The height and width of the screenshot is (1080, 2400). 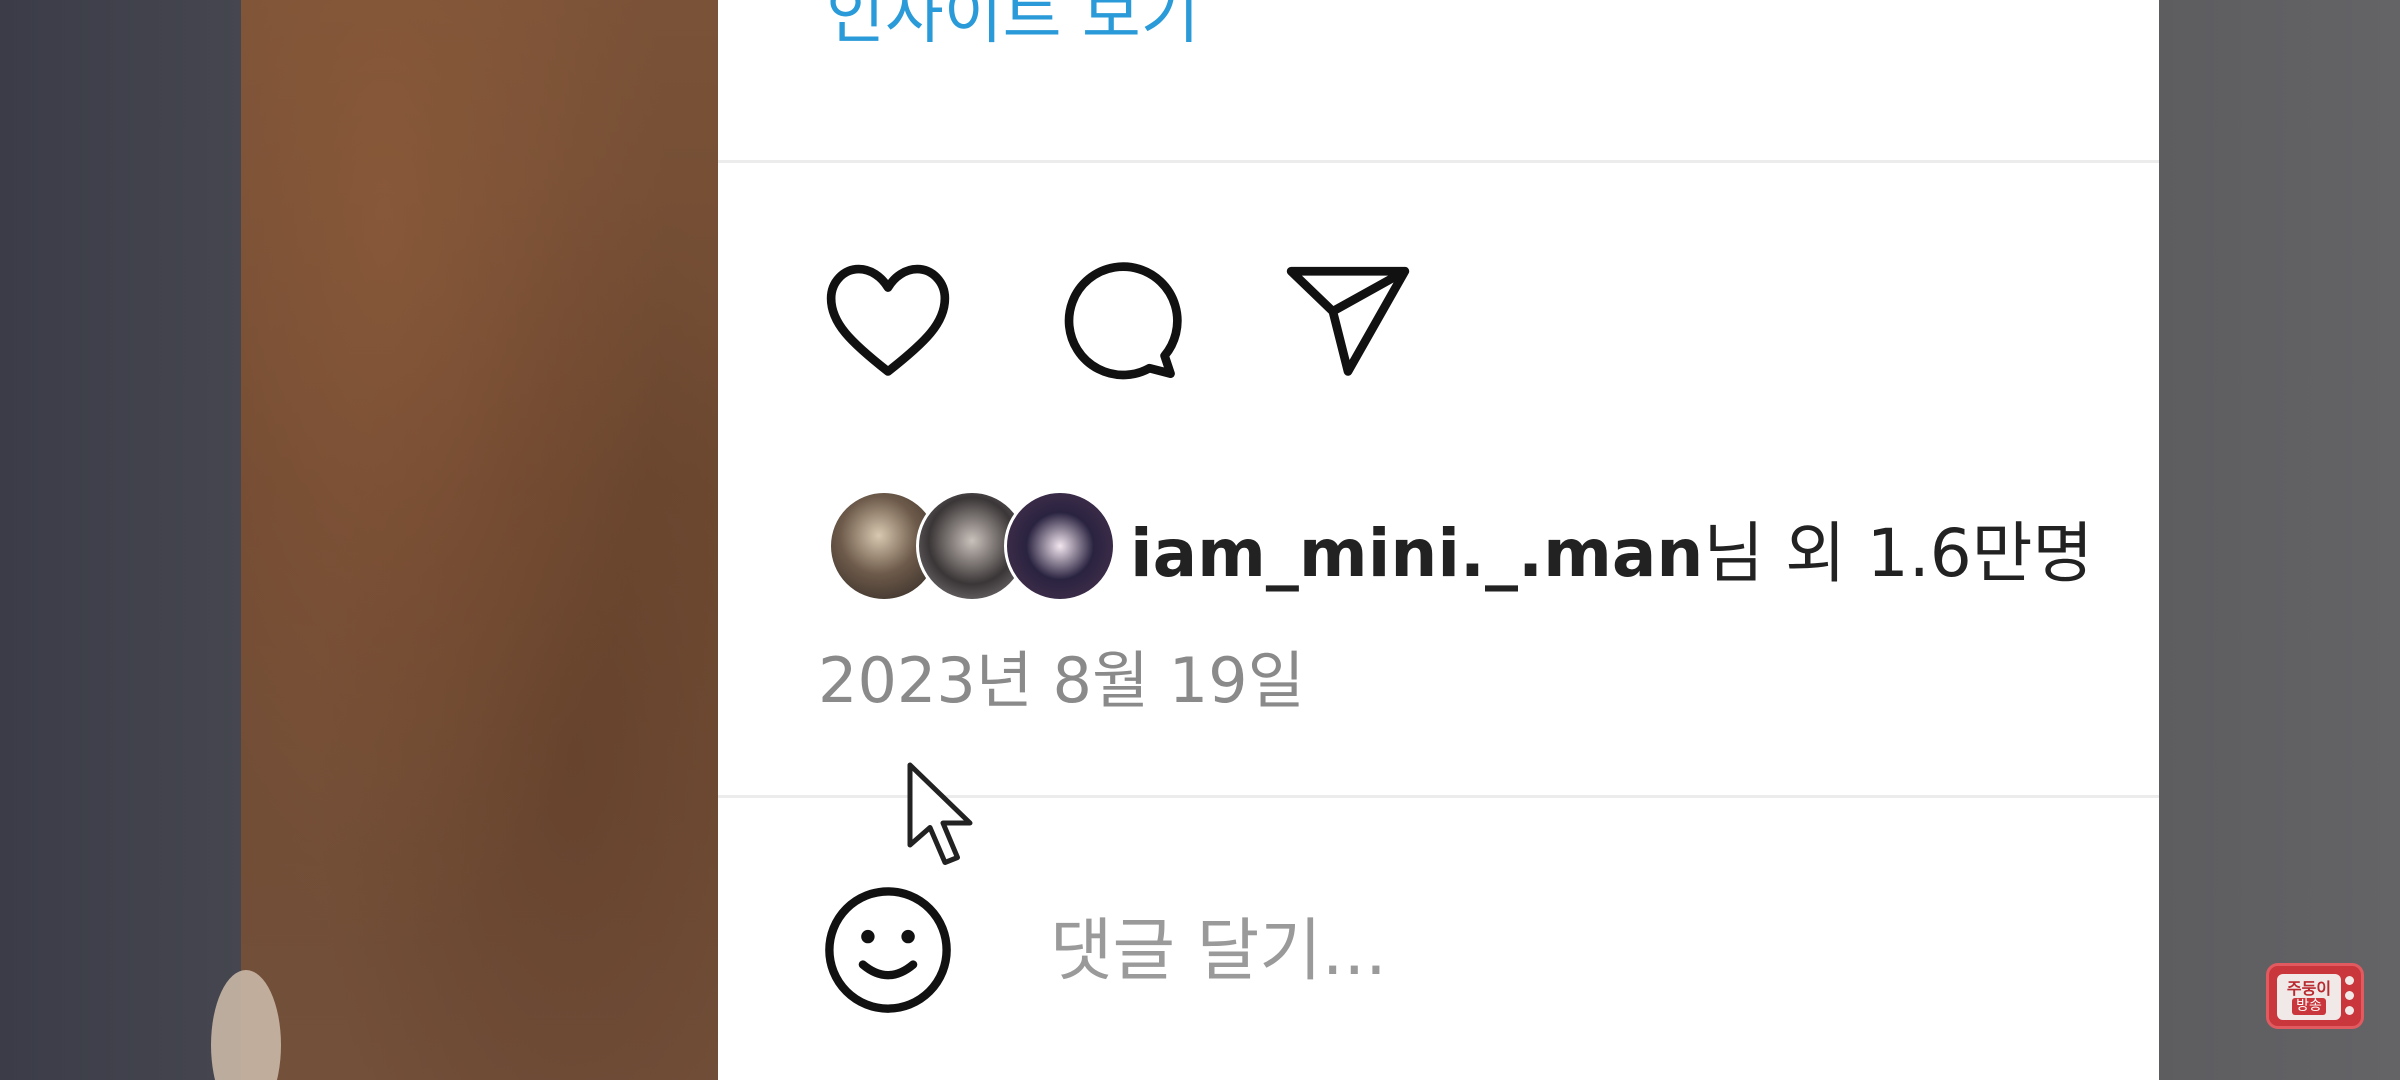 I want to click on liker-username: iam_mini._.man, so click(x=1416, y=553).